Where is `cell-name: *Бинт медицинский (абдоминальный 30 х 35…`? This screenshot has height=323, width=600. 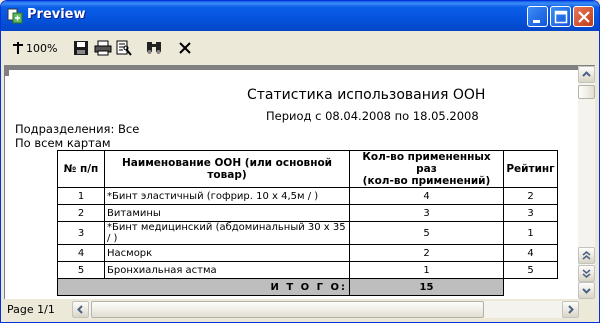
cell-name: *Бинт медицинский (абдоминальный 30 х 35… is located at coordinates (227, 233).